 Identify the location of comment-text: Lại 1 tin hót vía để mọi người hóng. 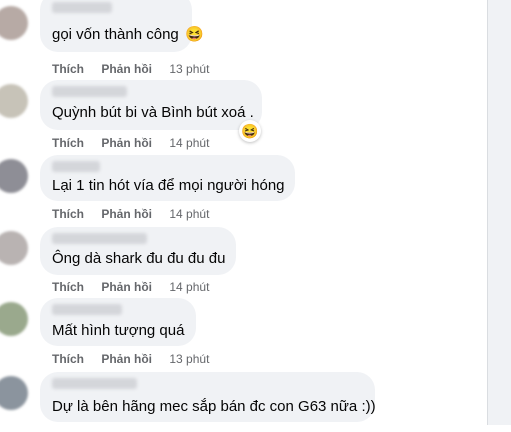
(168, 185).